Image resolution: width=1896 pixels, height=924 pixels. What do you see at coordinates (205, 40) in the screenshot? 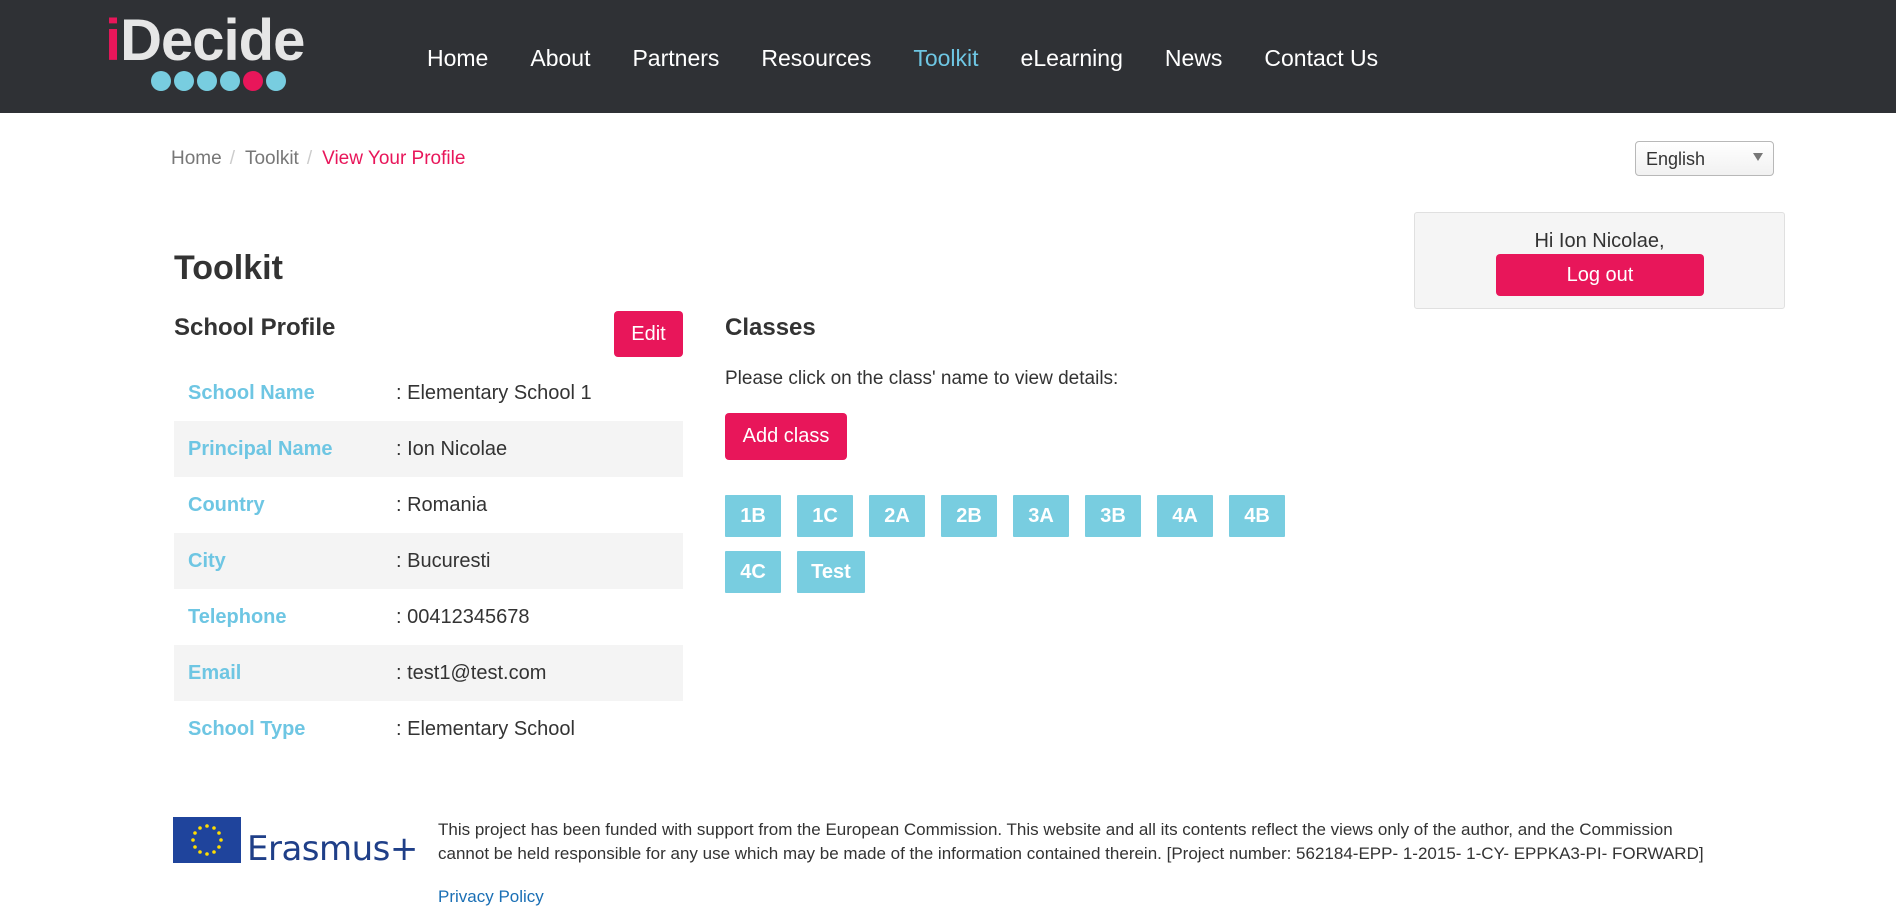
I see `logo-wordmark: iDecide` at bounding box center [205, 40].